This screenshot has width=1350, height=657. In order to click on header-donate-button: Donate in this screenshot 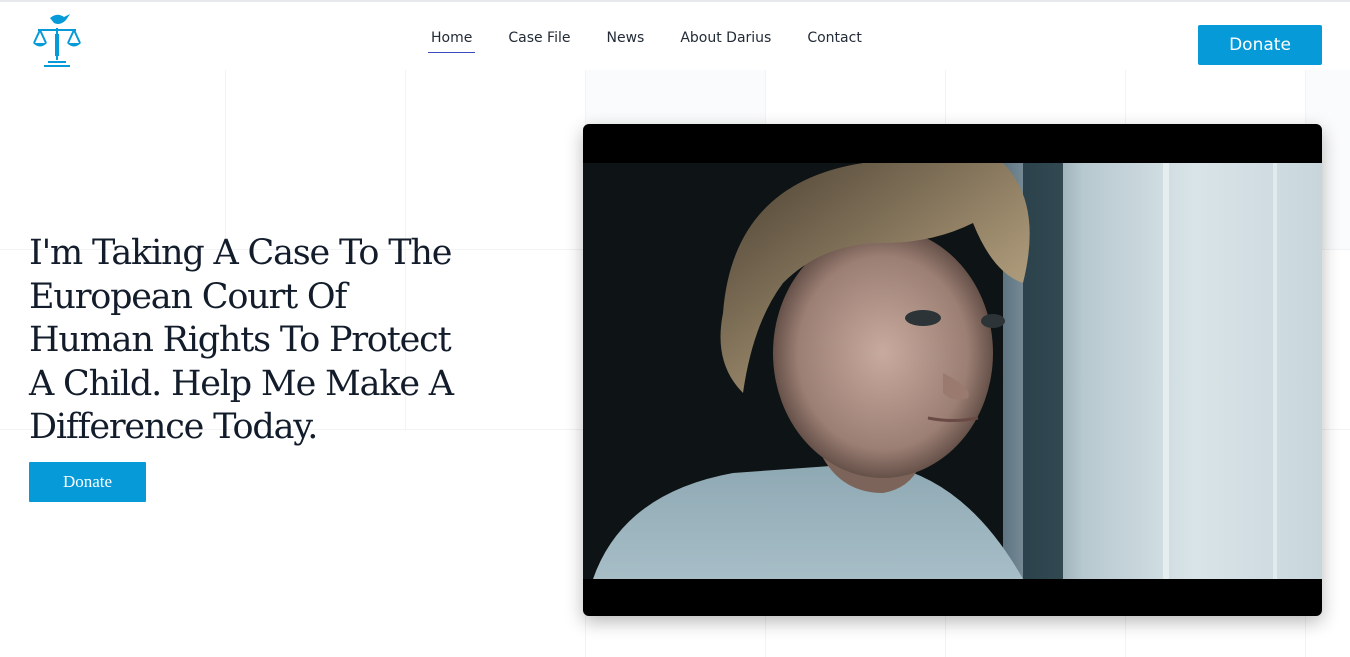, I will do `click(1260, 45)`.